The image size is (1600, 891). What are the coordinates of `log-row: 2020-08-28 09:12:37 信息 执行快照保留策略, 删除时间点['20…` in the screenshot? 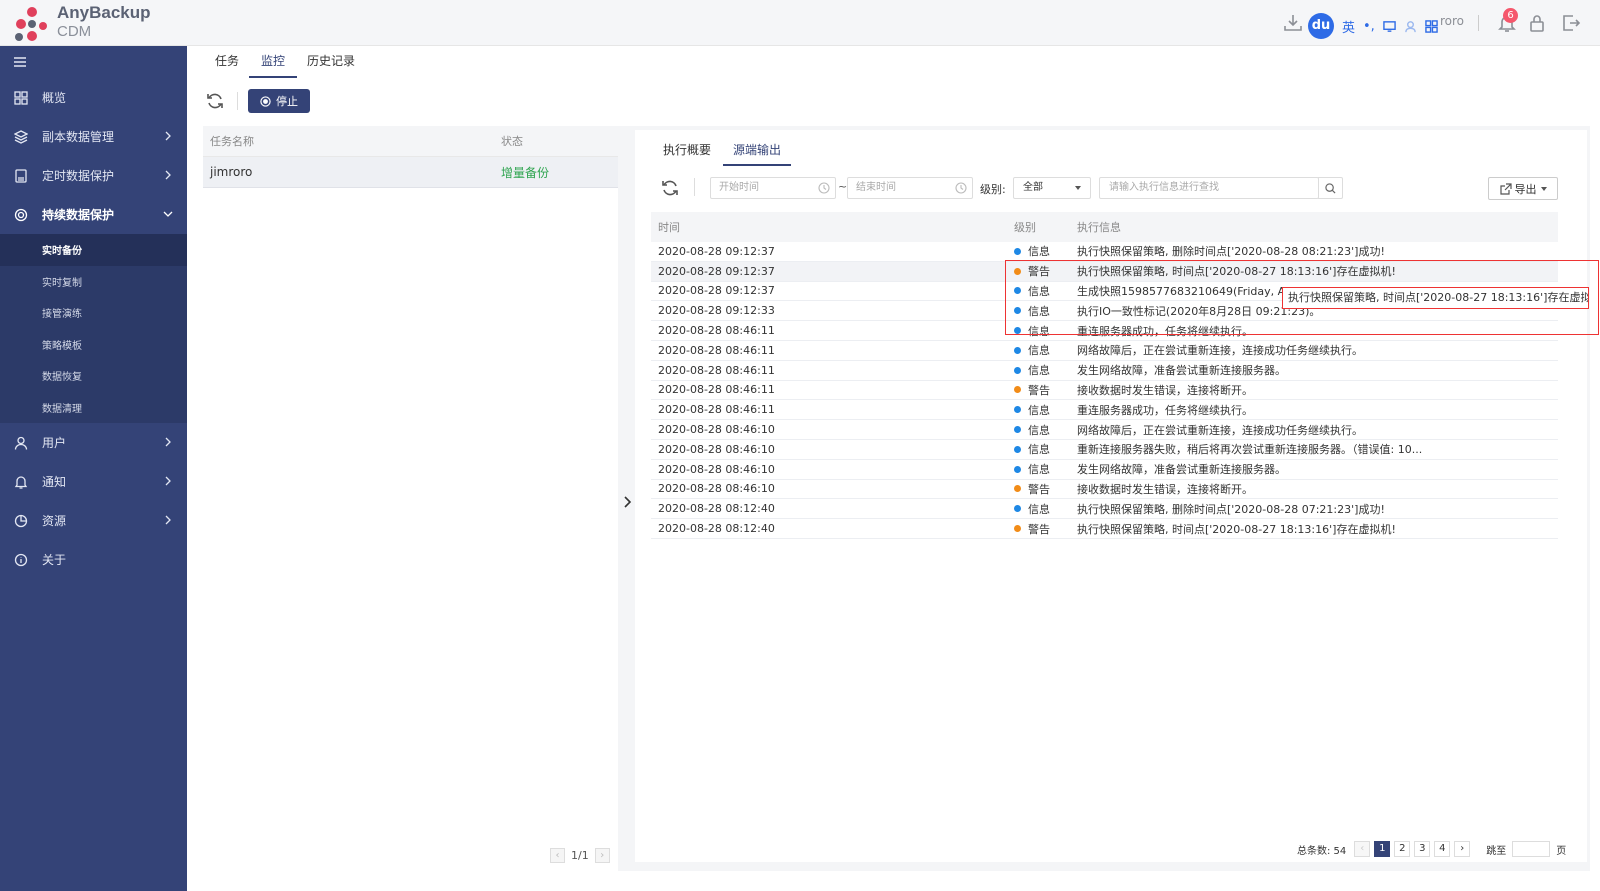 It's located at (1104, 252).